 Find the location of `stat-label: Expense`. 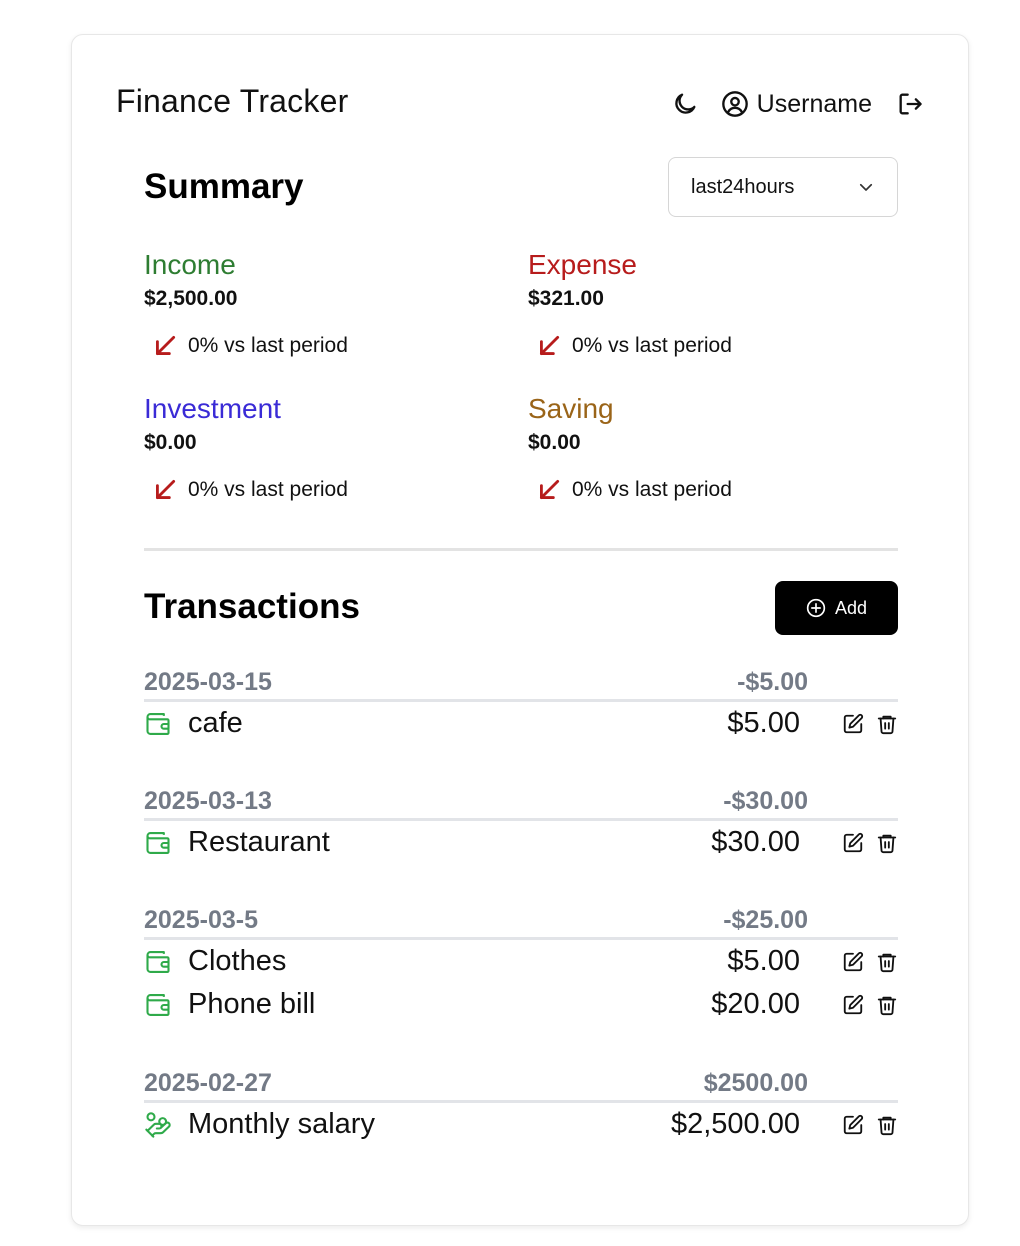

stat-label: Expense is located at coordinates (582, 264).